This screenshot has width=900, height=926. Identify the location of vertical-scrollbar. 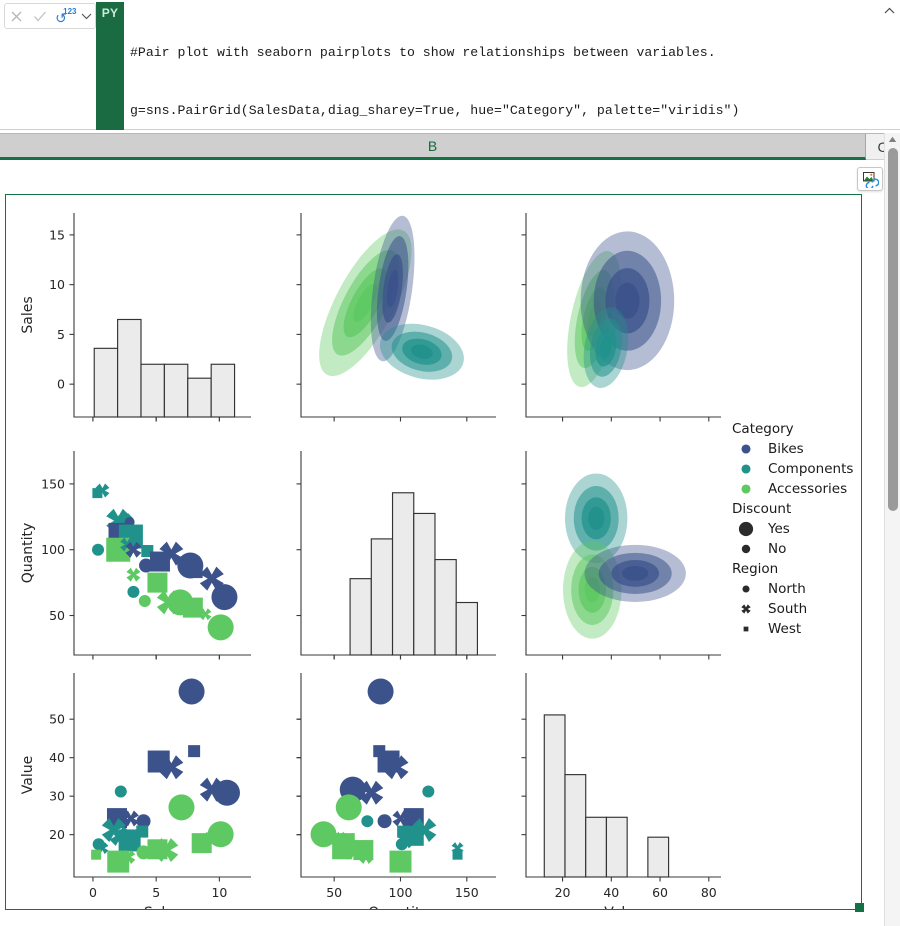
(892, 529).